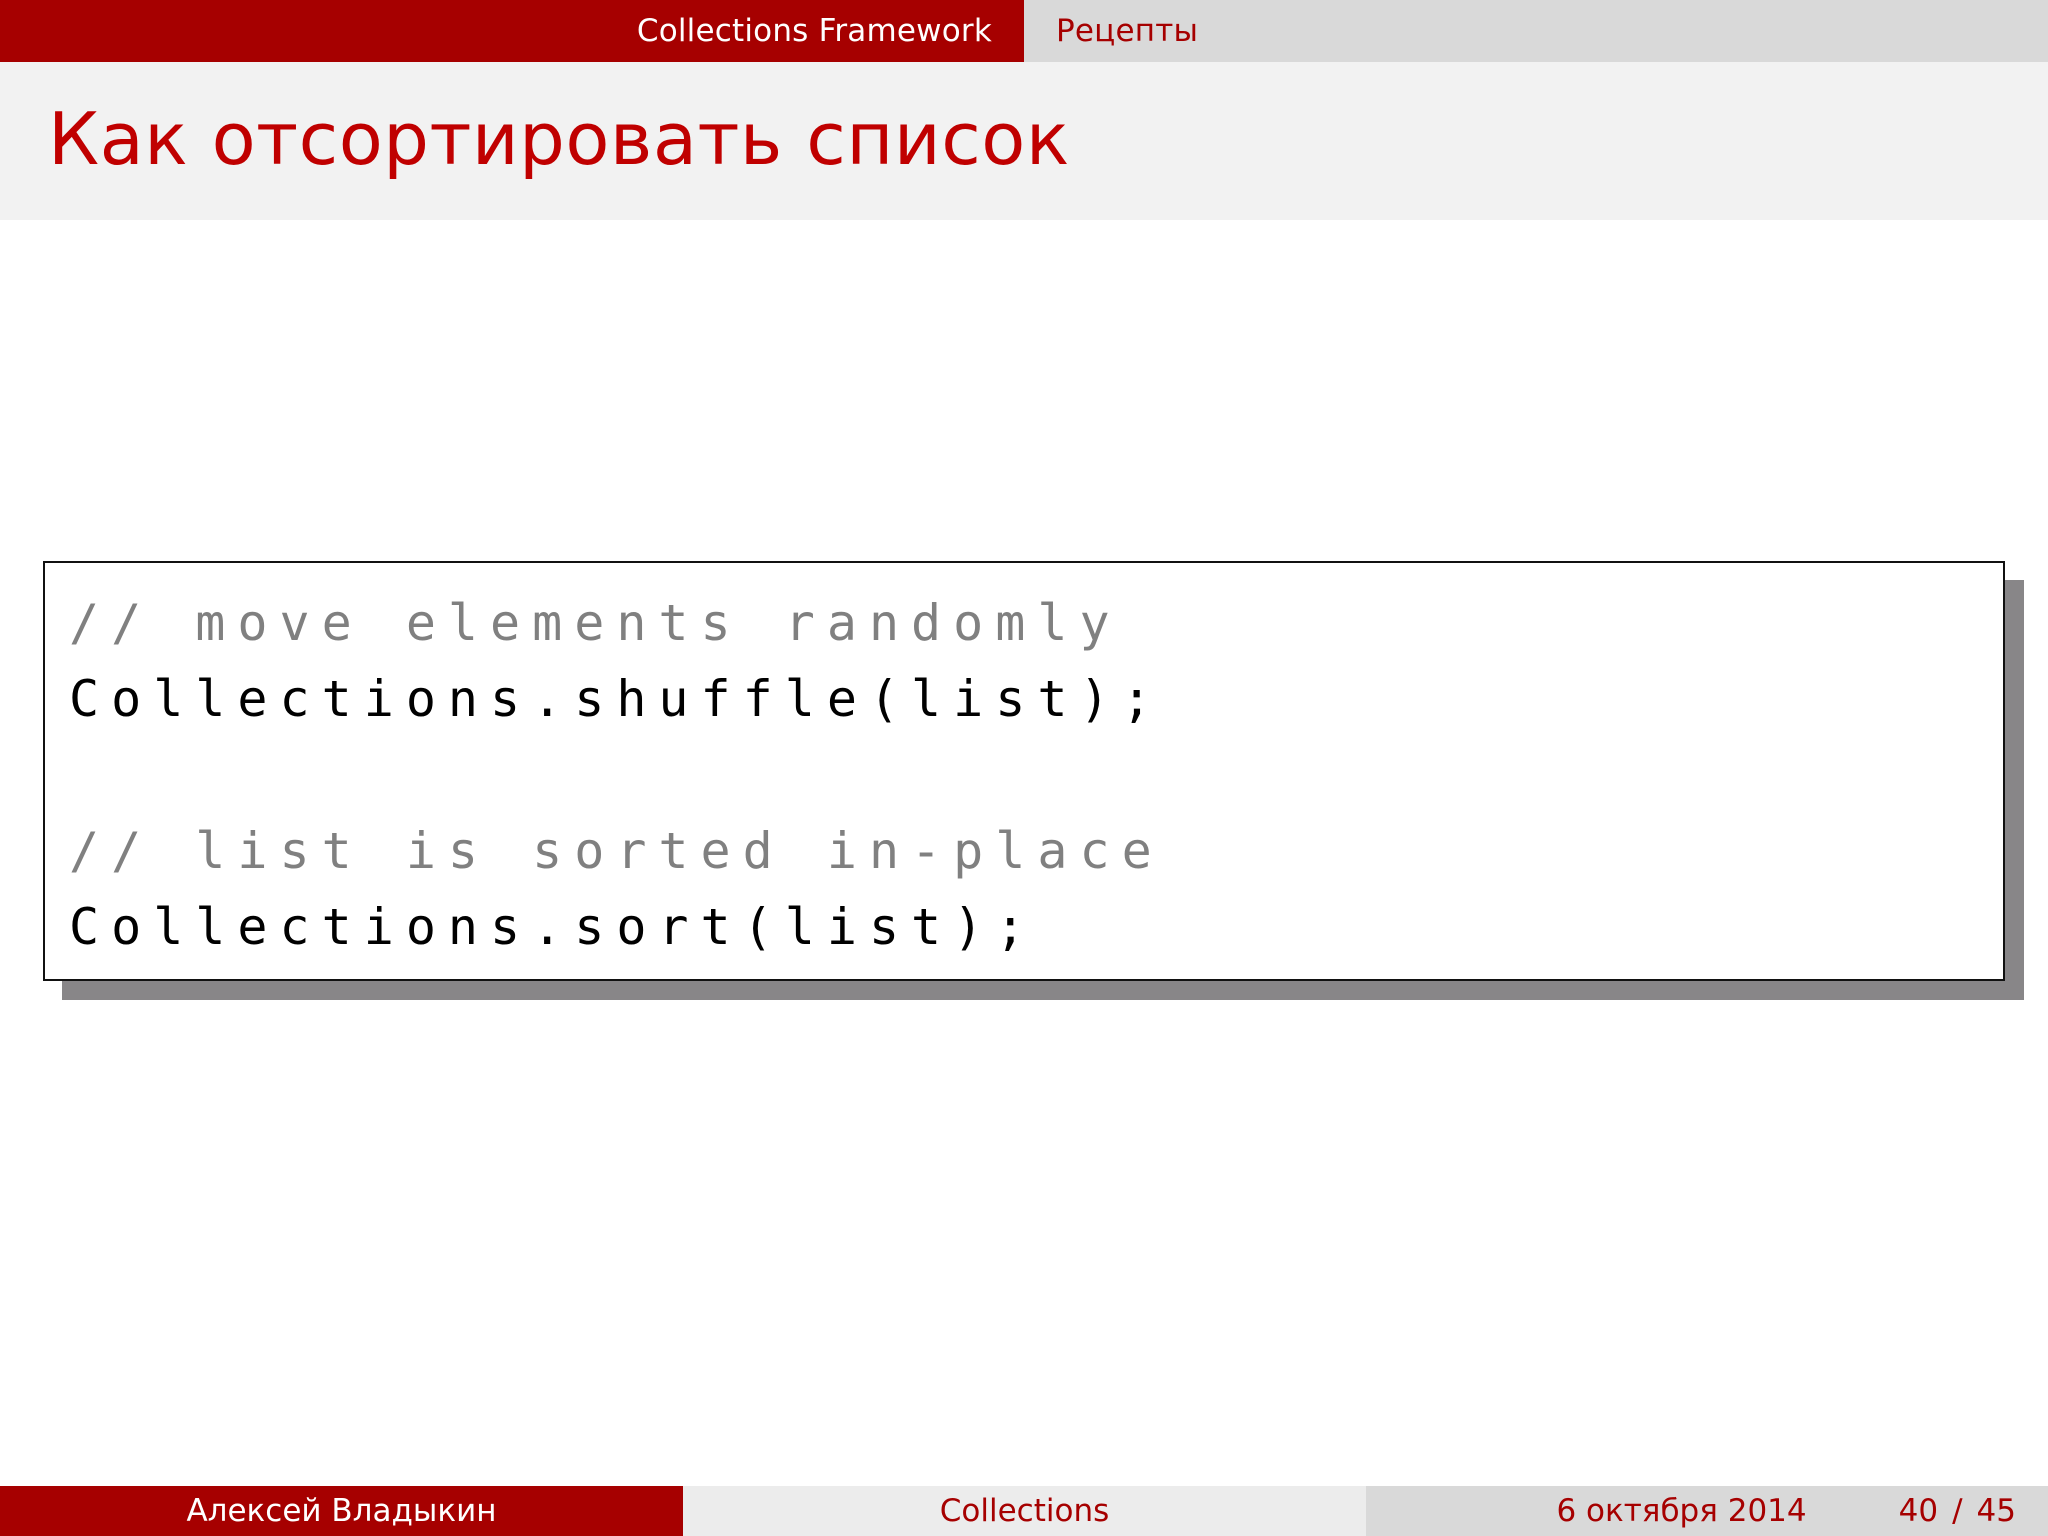 Image resolution: width=2048 pixels, height=1536 pixels. Describe the element at coordinates (341, 1511) in the screenshot. I see `footer-author: Алексей Владыкин` at that location.